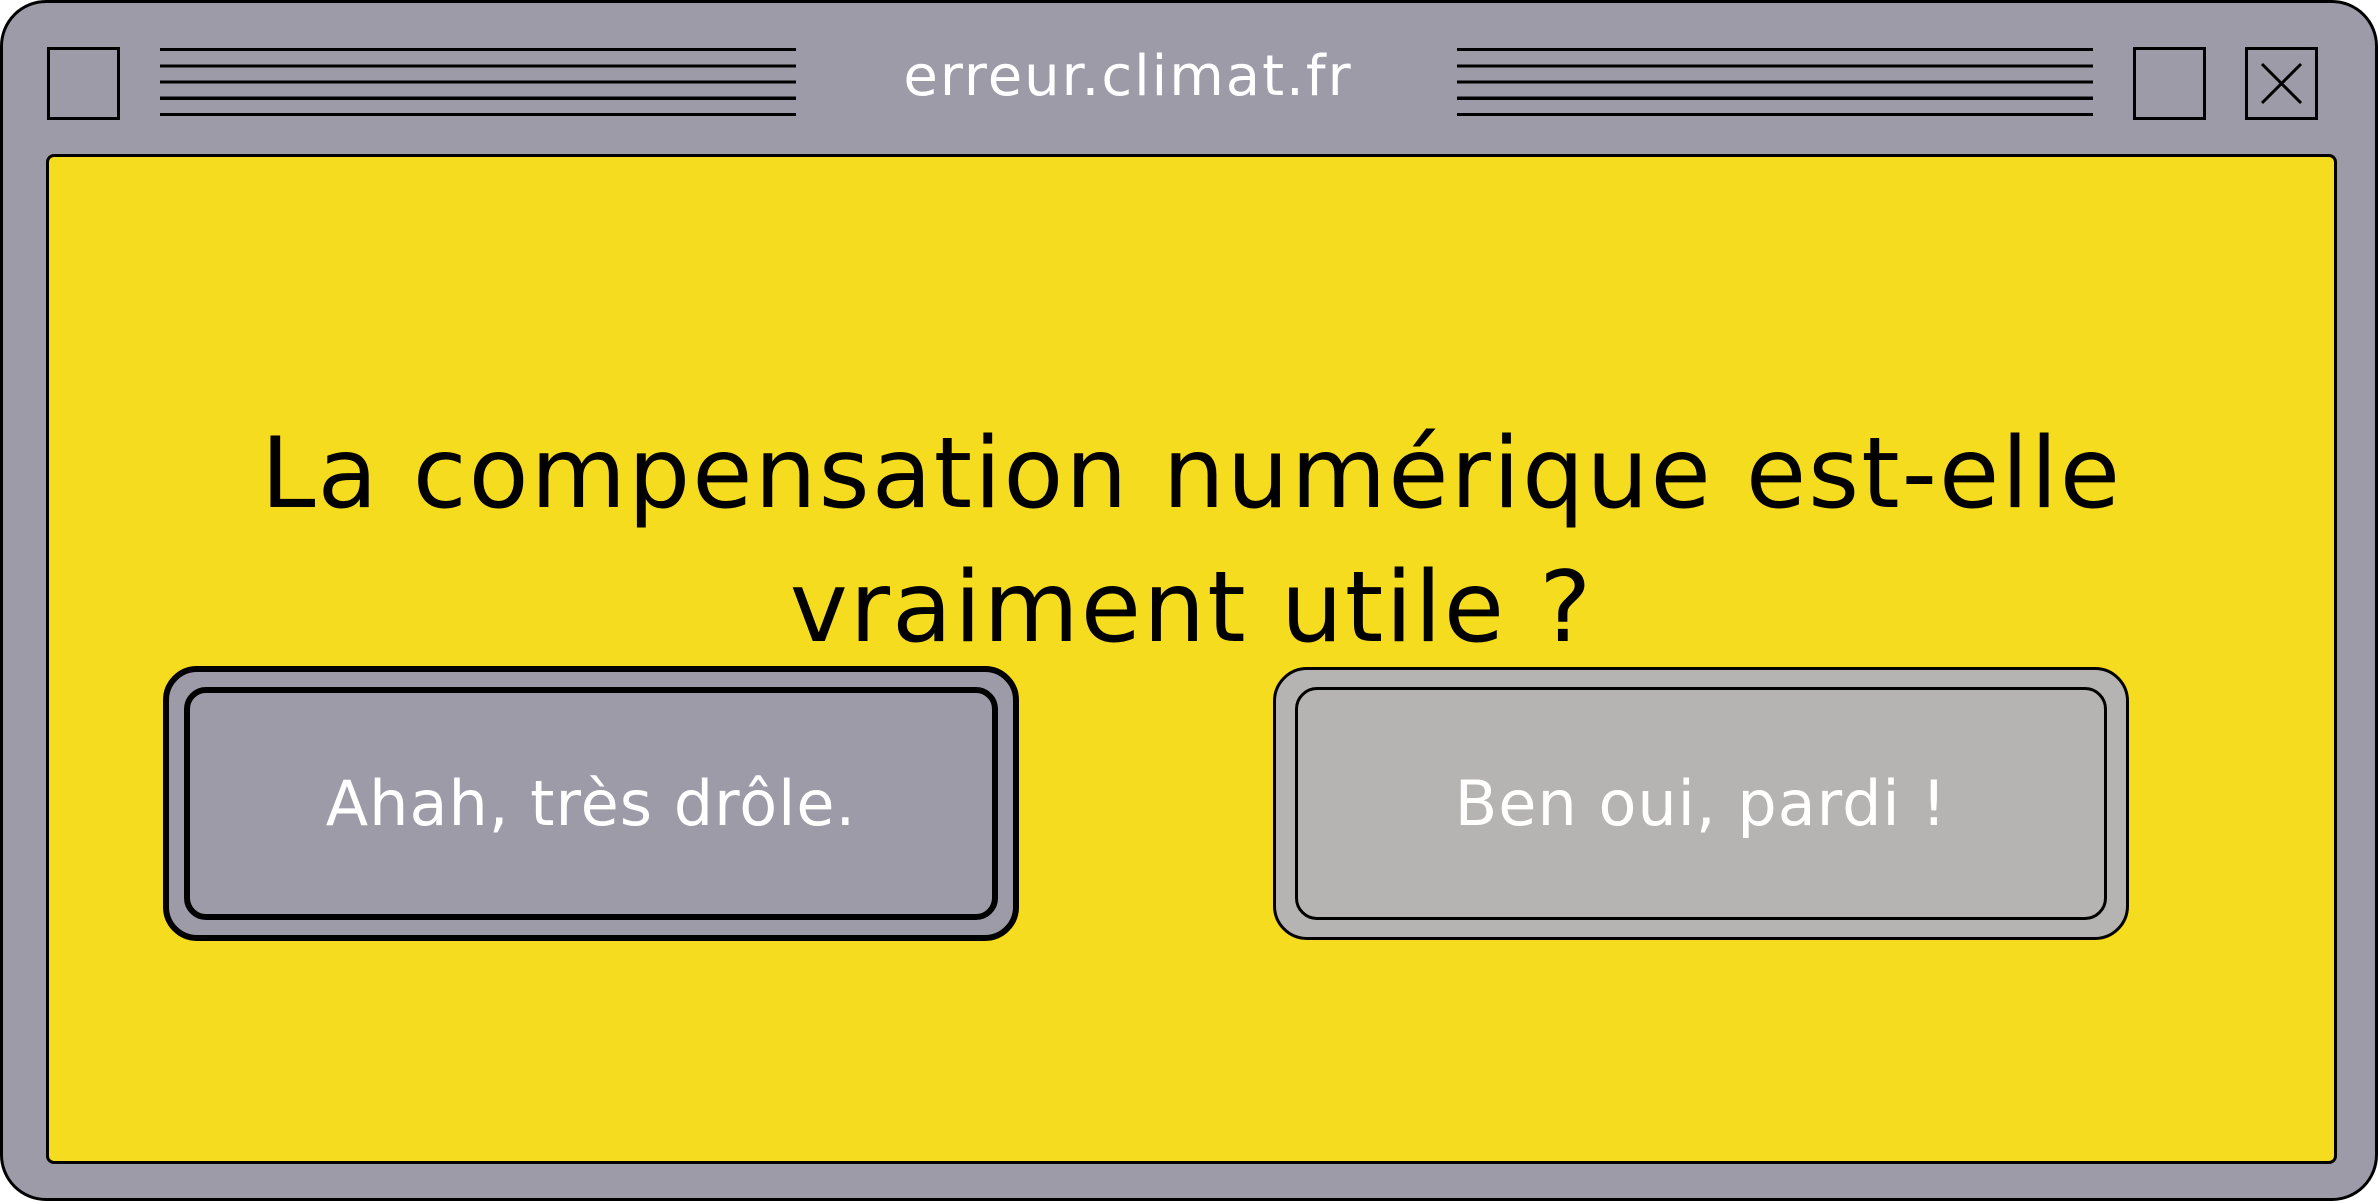 This screenshot has height=1201, width=2378. I want to click on ahah-tres-drole-button-inner: Ahah, très drôle., so click(591, 803).